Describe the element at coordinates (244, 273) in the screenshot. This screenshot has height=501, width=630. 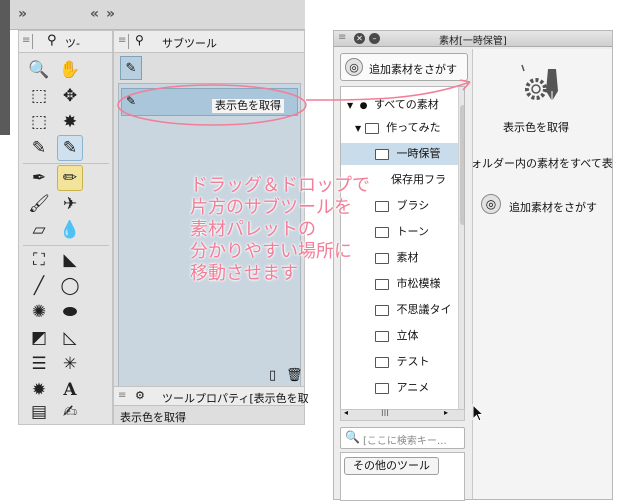
I see `instruction-line: 移動させます` at that location.